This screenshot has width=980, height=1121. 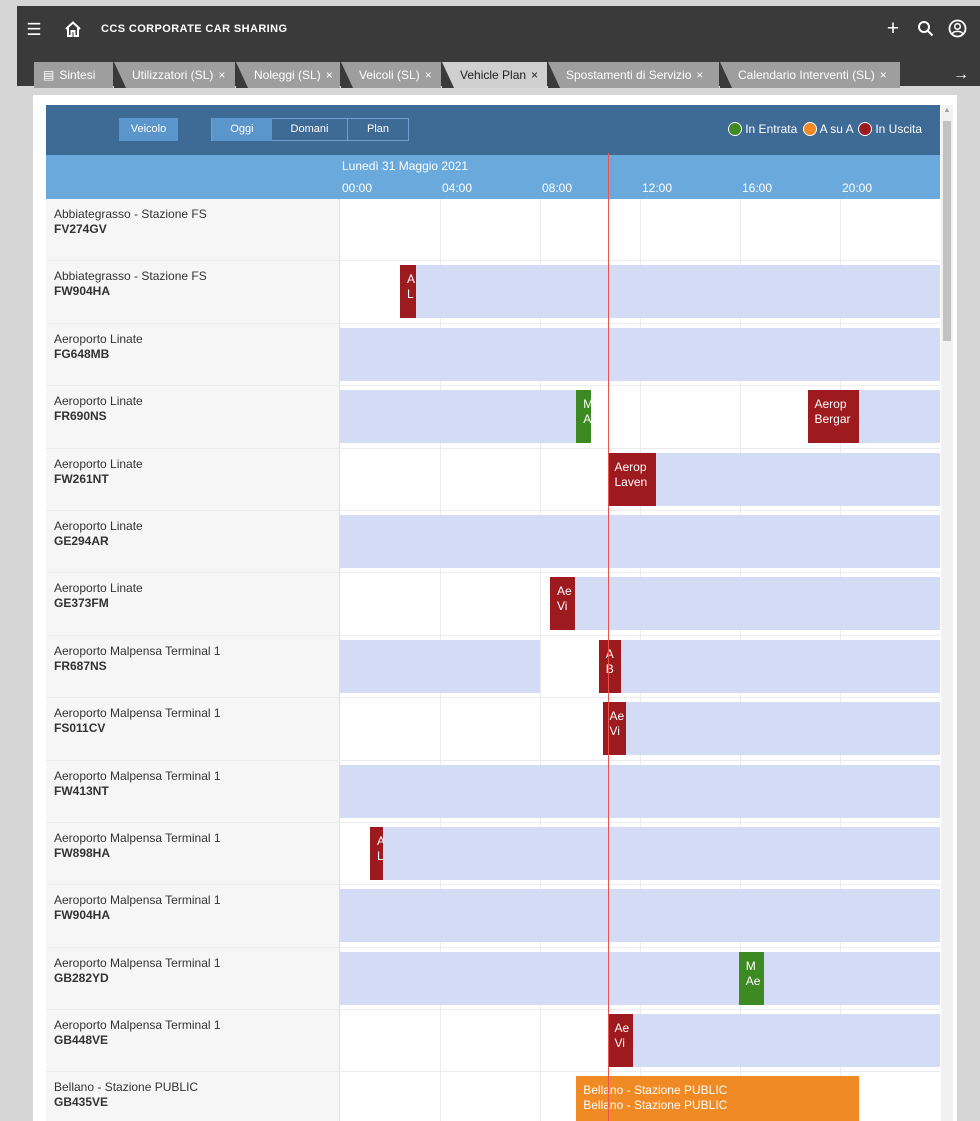 I want to click on booking-block-entrata: MA, so click(x=584, y=417).